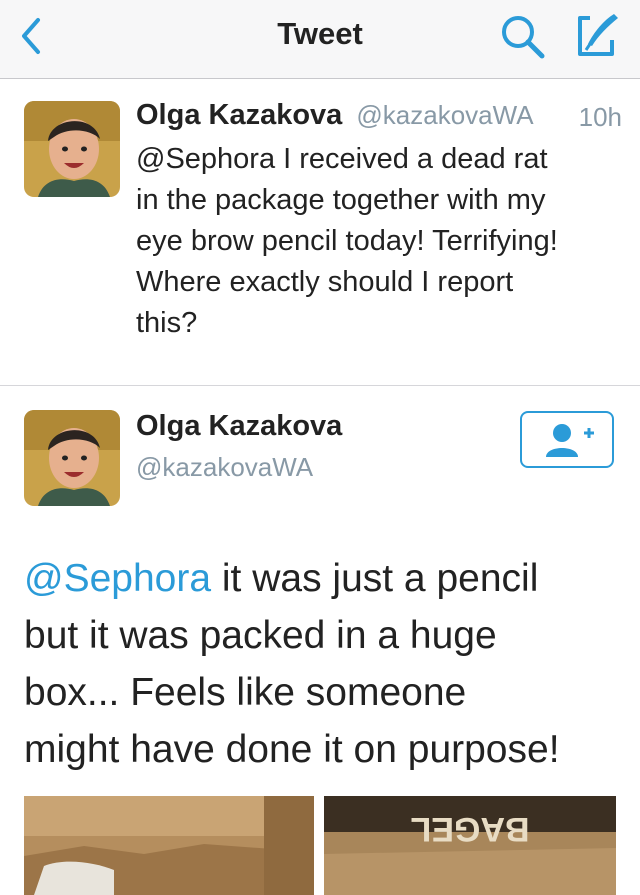 The height and width of the screenshot is (895, 640). What do you see at coordinates (570, 440) in the screenshot?
I see `add-user-icon` at bounding box center [570, 440].